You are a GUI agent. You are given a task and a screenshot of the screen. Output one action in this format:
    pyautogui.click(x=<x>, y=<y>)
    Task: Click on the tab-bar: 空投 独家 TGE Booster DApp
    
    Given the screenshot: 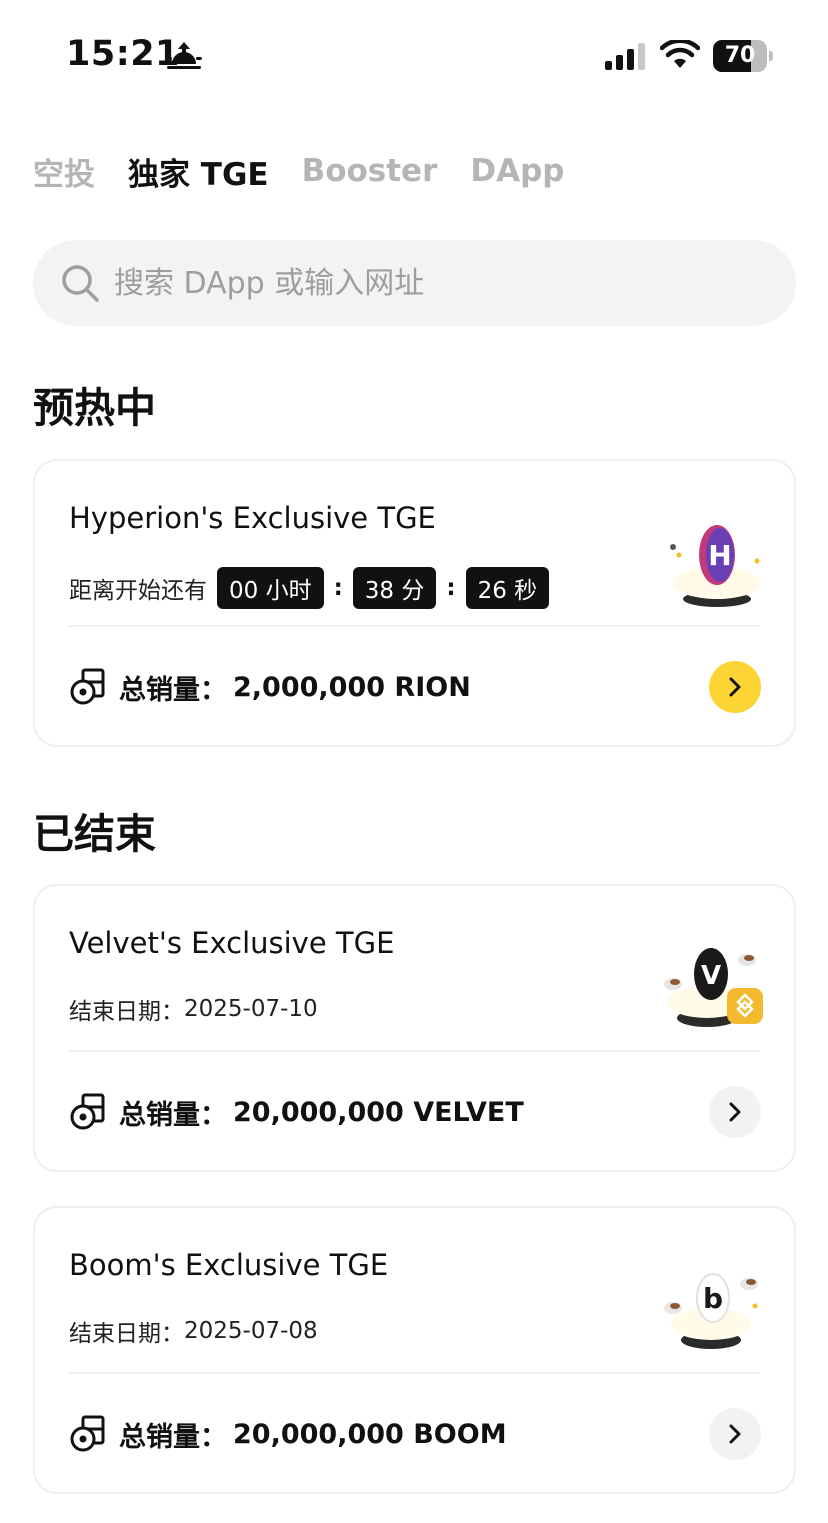 What is the action you would take?
    pyautogui.click(x=298, y=171)
    